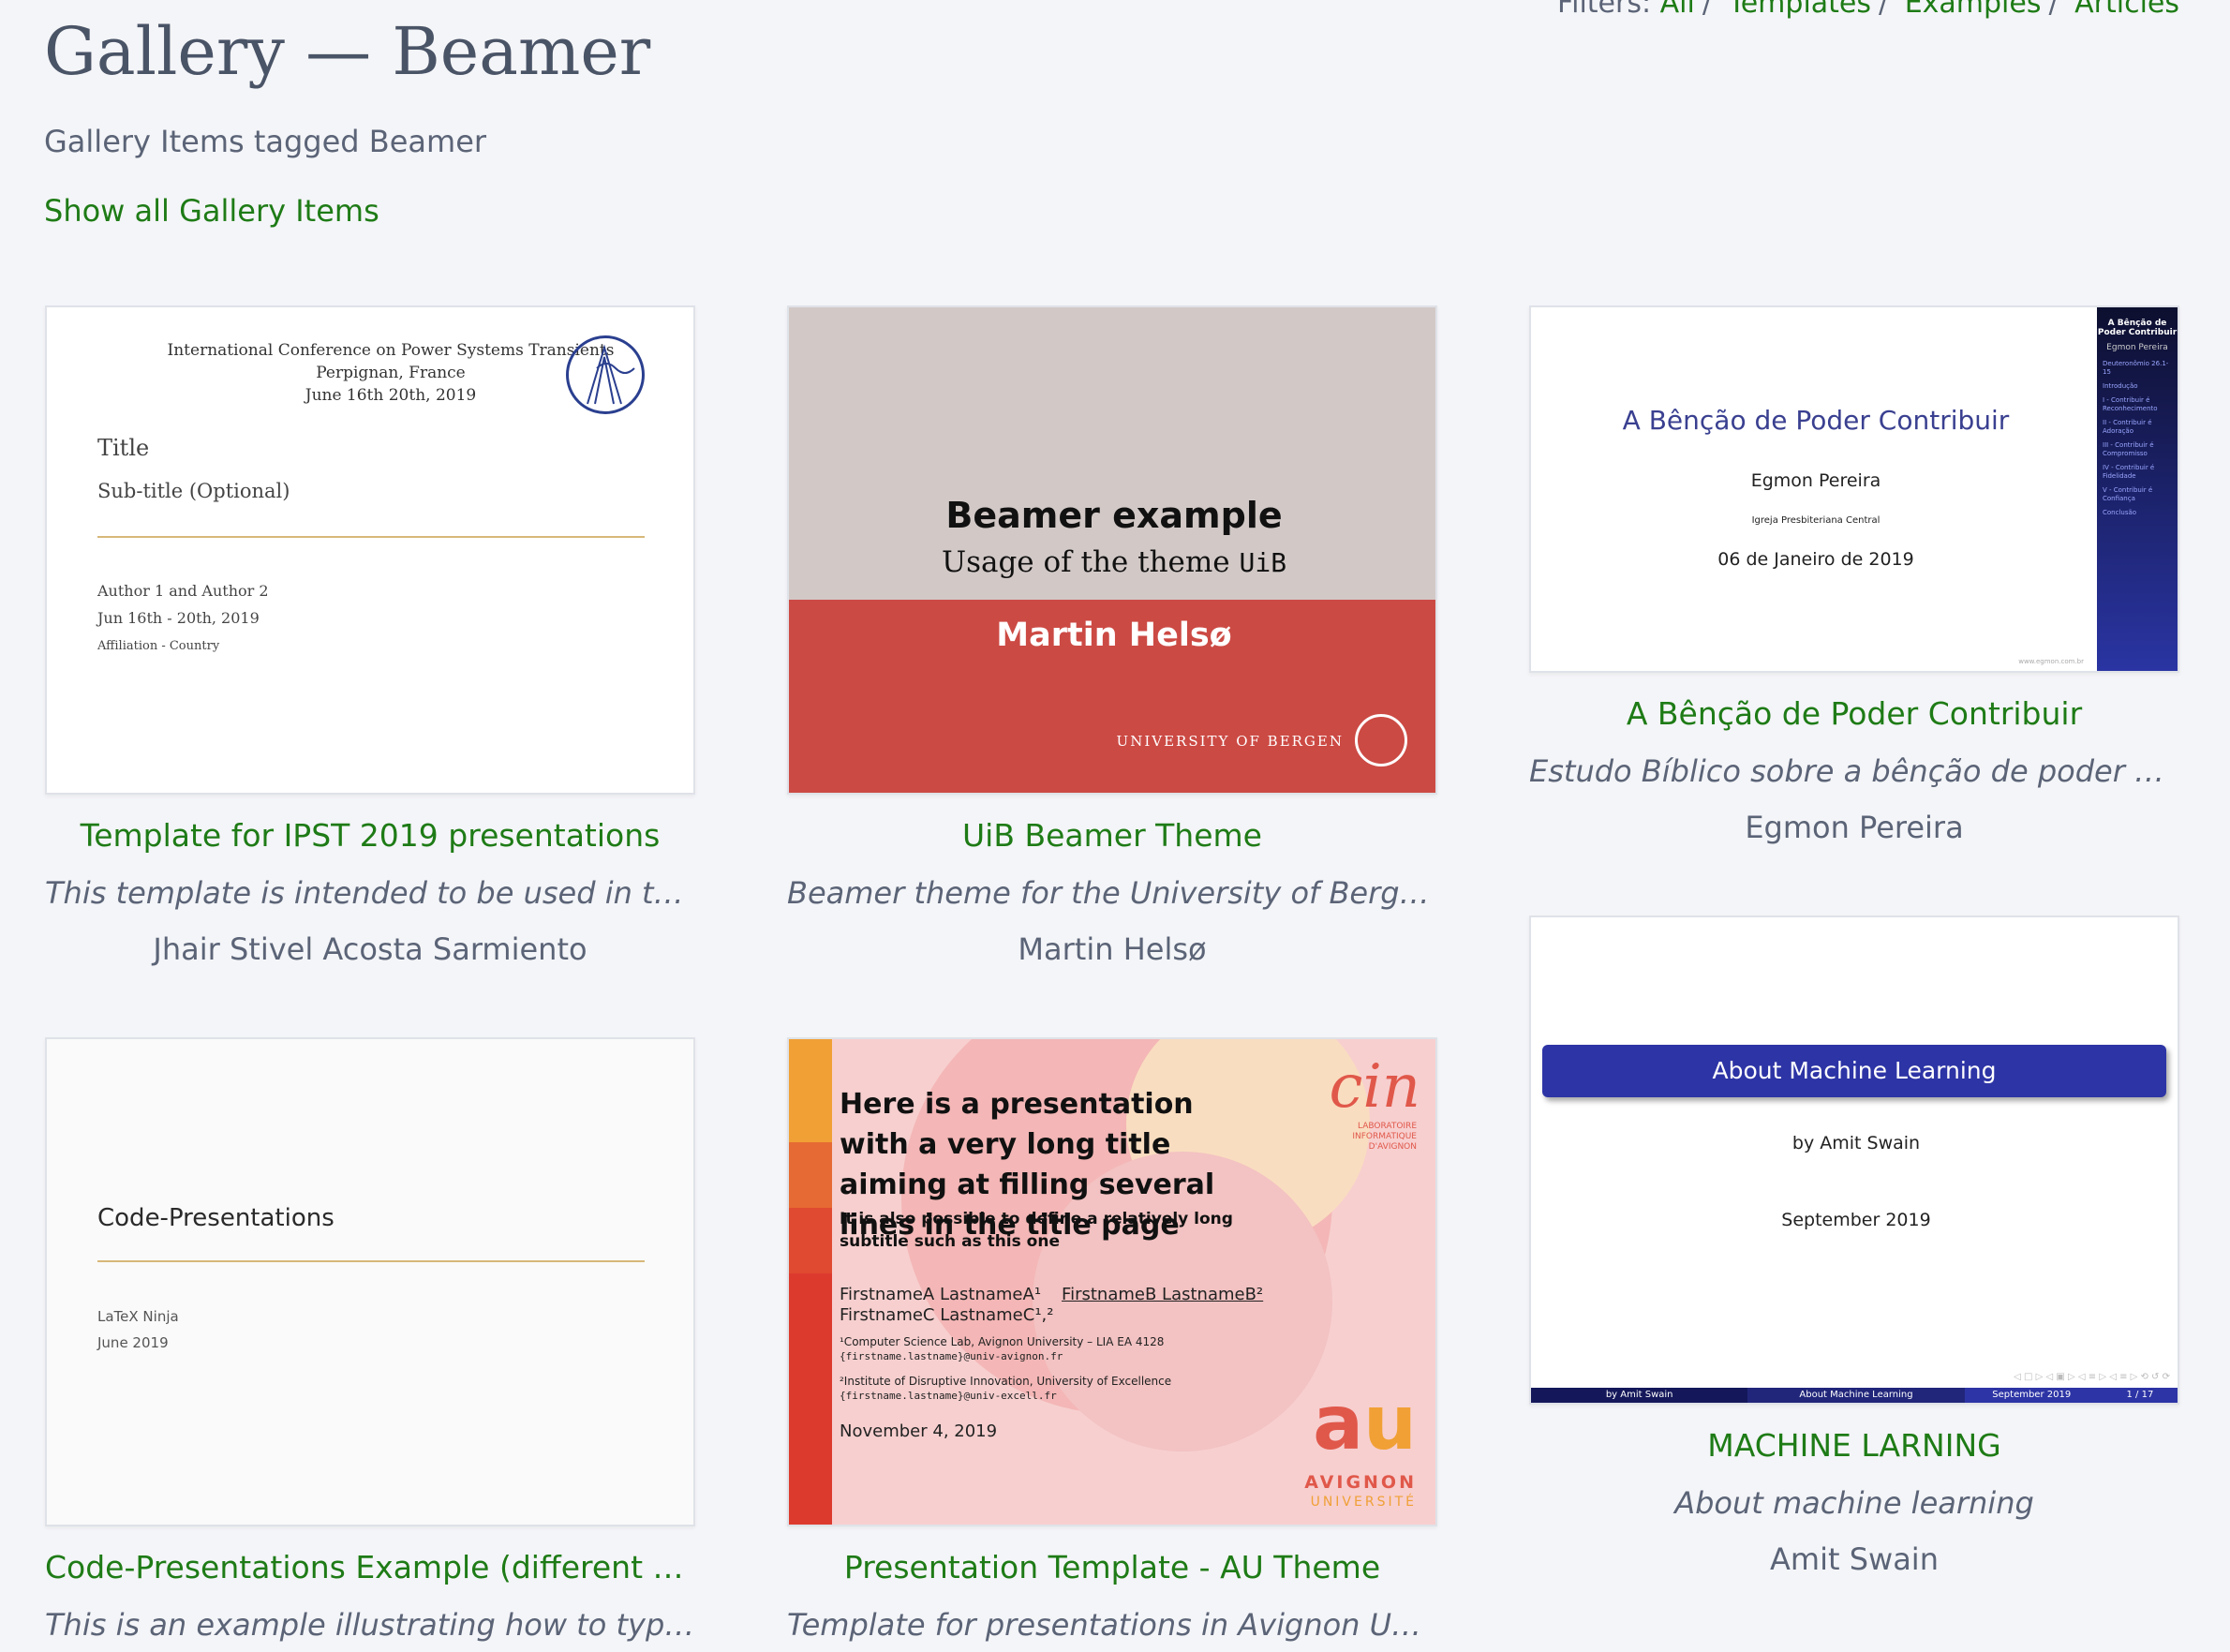  I want to click on thumb-url: www.egmon.com.br, so click(2051, 661).